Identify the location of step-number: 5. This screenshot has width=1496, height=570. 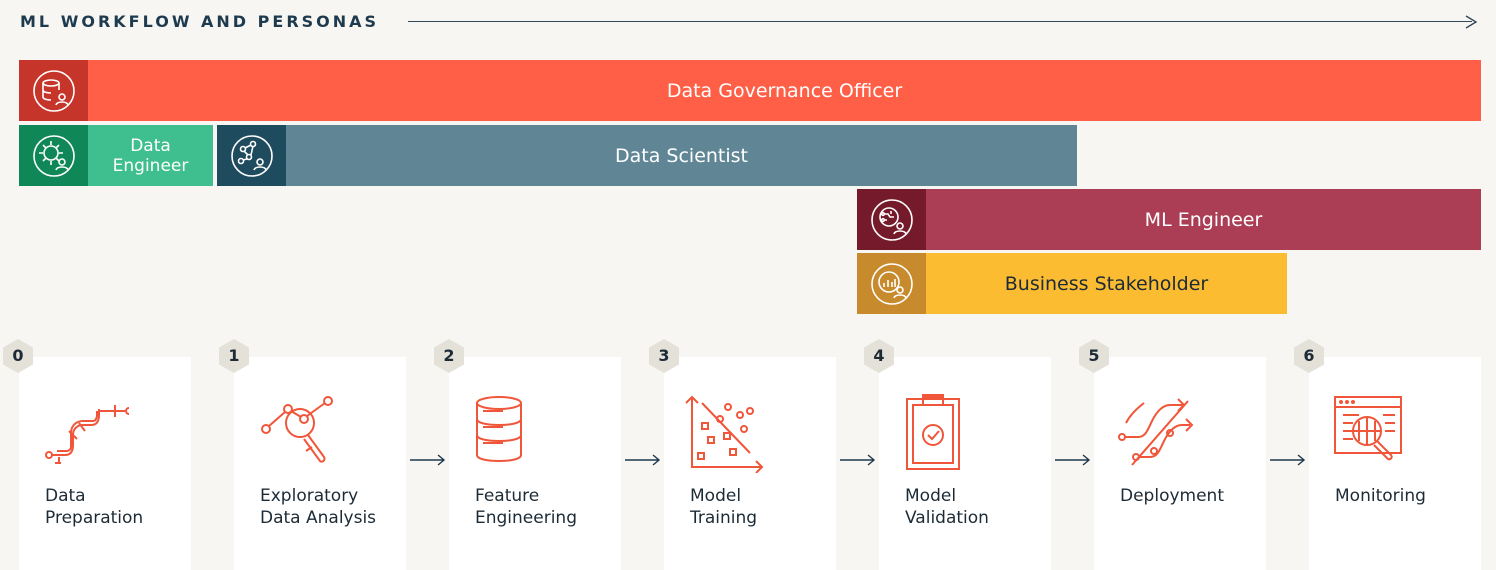
(1094, 356).